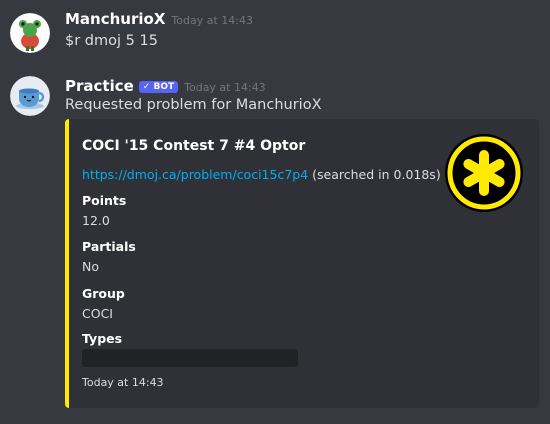  What do you see at coordinates (90, 266) in the screenshot?
I see `field-partials-value: No` at bounding box center [90, 266].